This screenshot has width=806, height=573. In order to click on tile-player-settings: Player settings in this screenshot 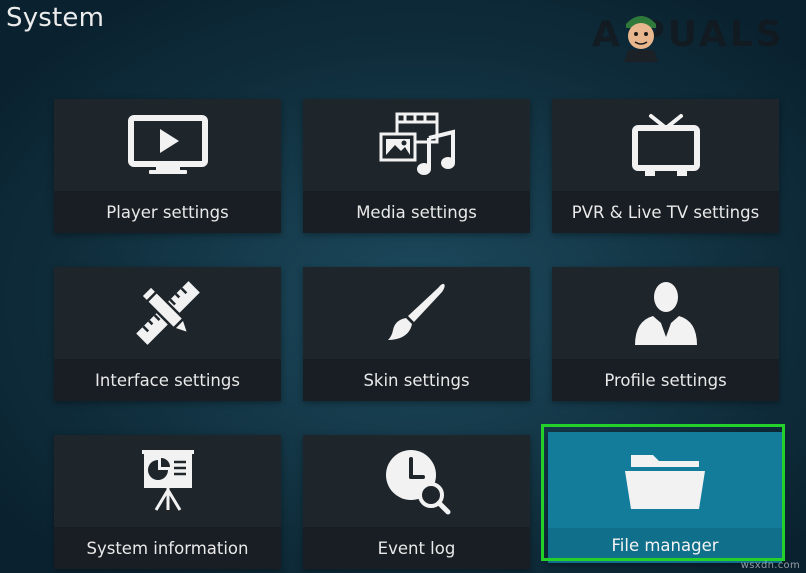, I will do `click(167, 166)`.